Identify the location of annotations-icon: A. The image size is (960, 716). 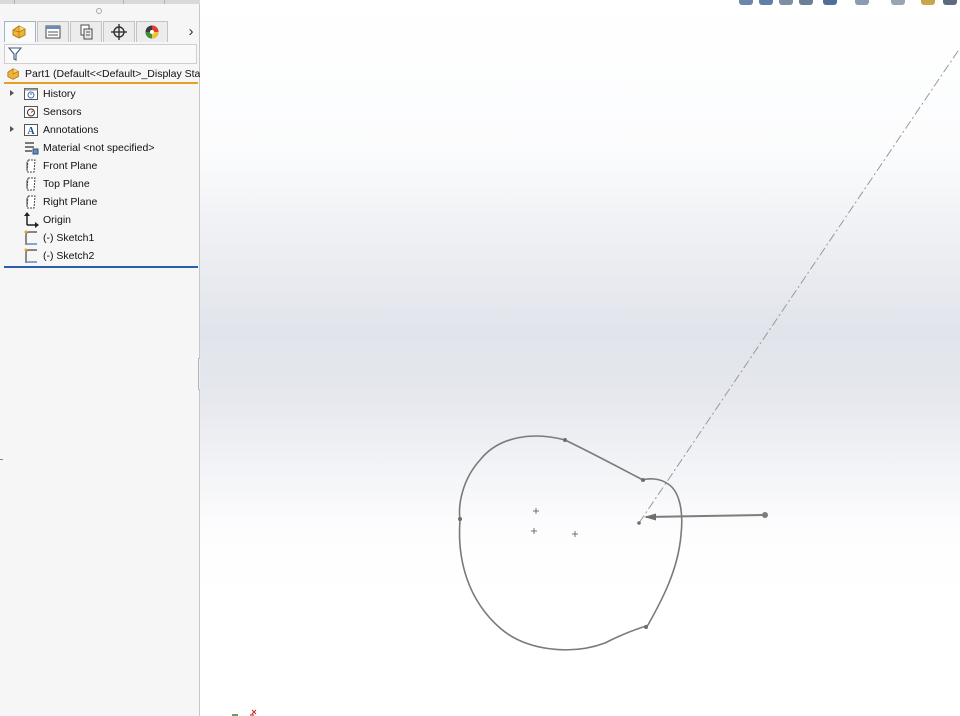
(31, 130).